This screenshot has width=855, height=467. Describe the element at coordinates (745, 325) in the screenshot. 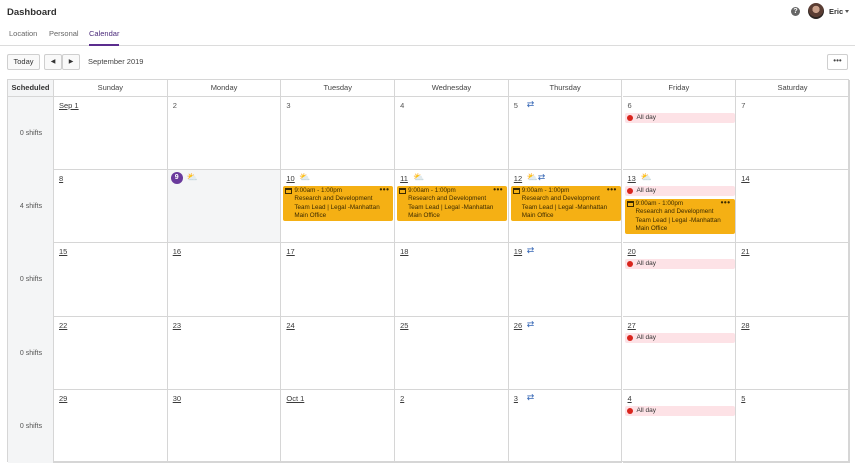

I see `day-number: 28` at that location.